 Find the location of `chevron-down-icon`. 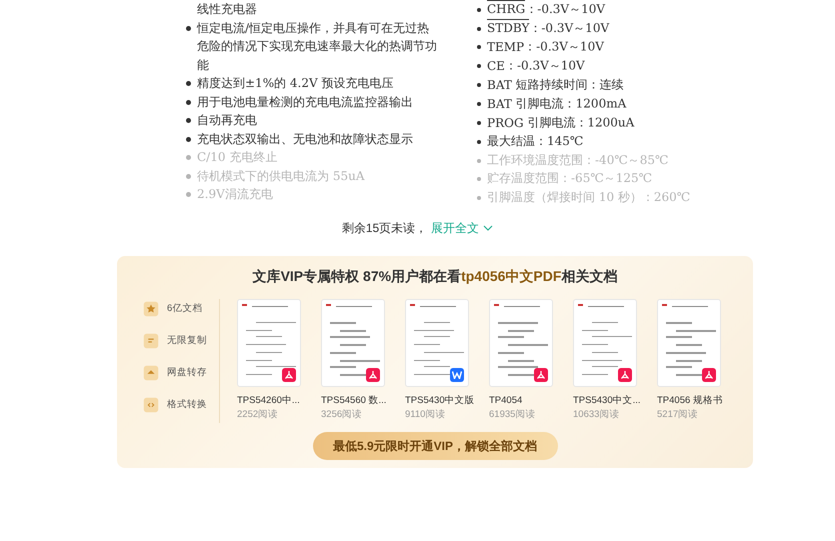

chevron-down-icon is located at coordinates (488, 228).